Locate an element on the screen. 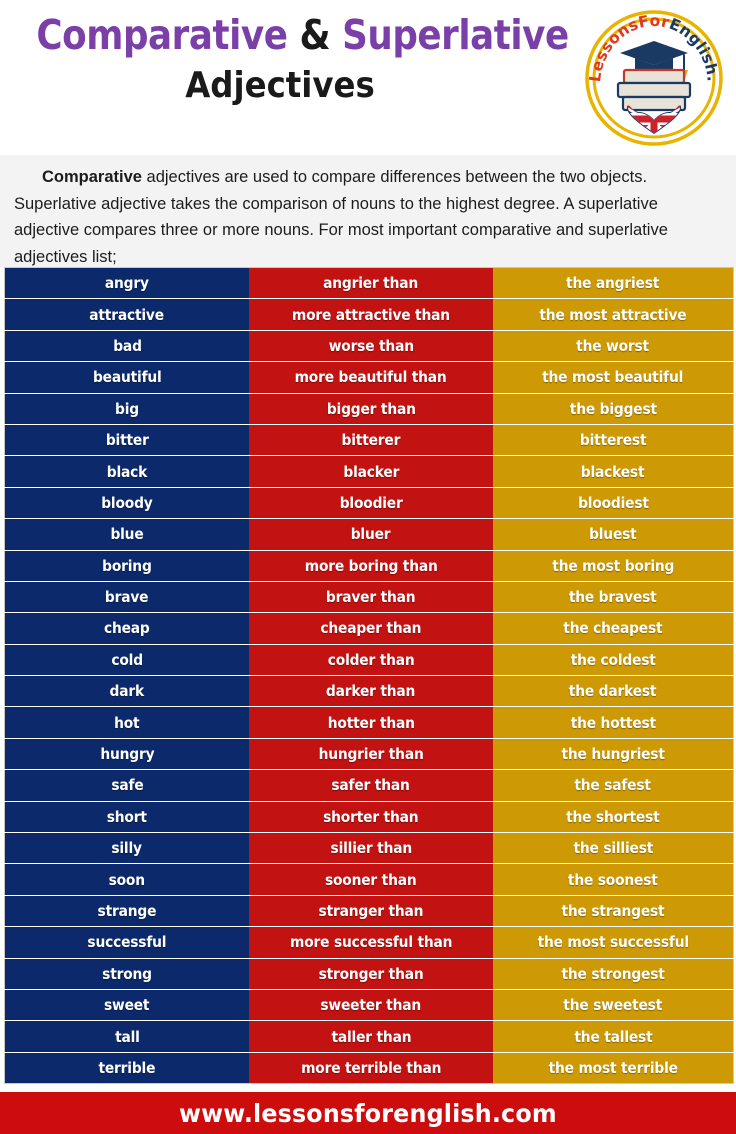  cell-superlative-form-text: bluest is located at coordinates (613, 534).